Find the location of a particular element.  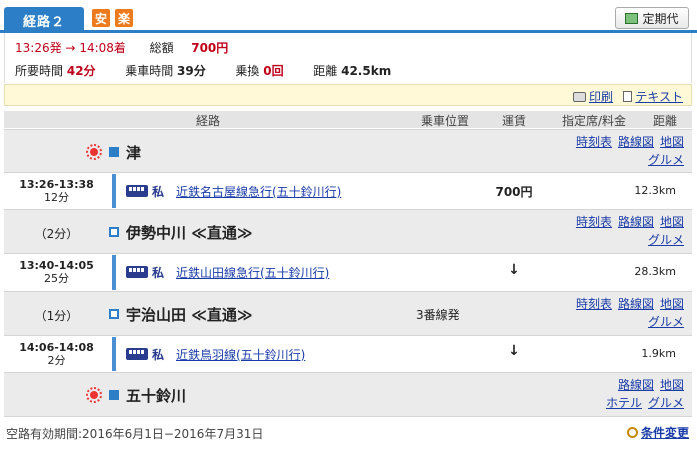

hotel-link: ホテル is located at coordinates (624, 403).